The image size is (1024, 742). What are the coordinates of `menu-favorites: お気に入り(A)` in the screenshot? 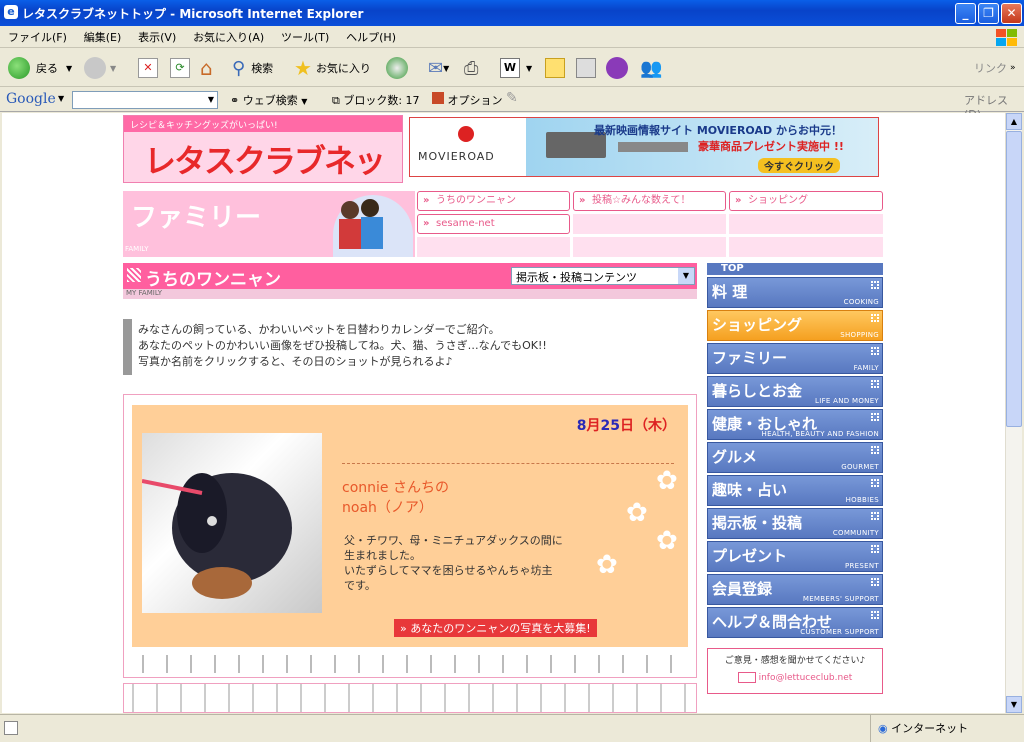 It's located at (228, 37).